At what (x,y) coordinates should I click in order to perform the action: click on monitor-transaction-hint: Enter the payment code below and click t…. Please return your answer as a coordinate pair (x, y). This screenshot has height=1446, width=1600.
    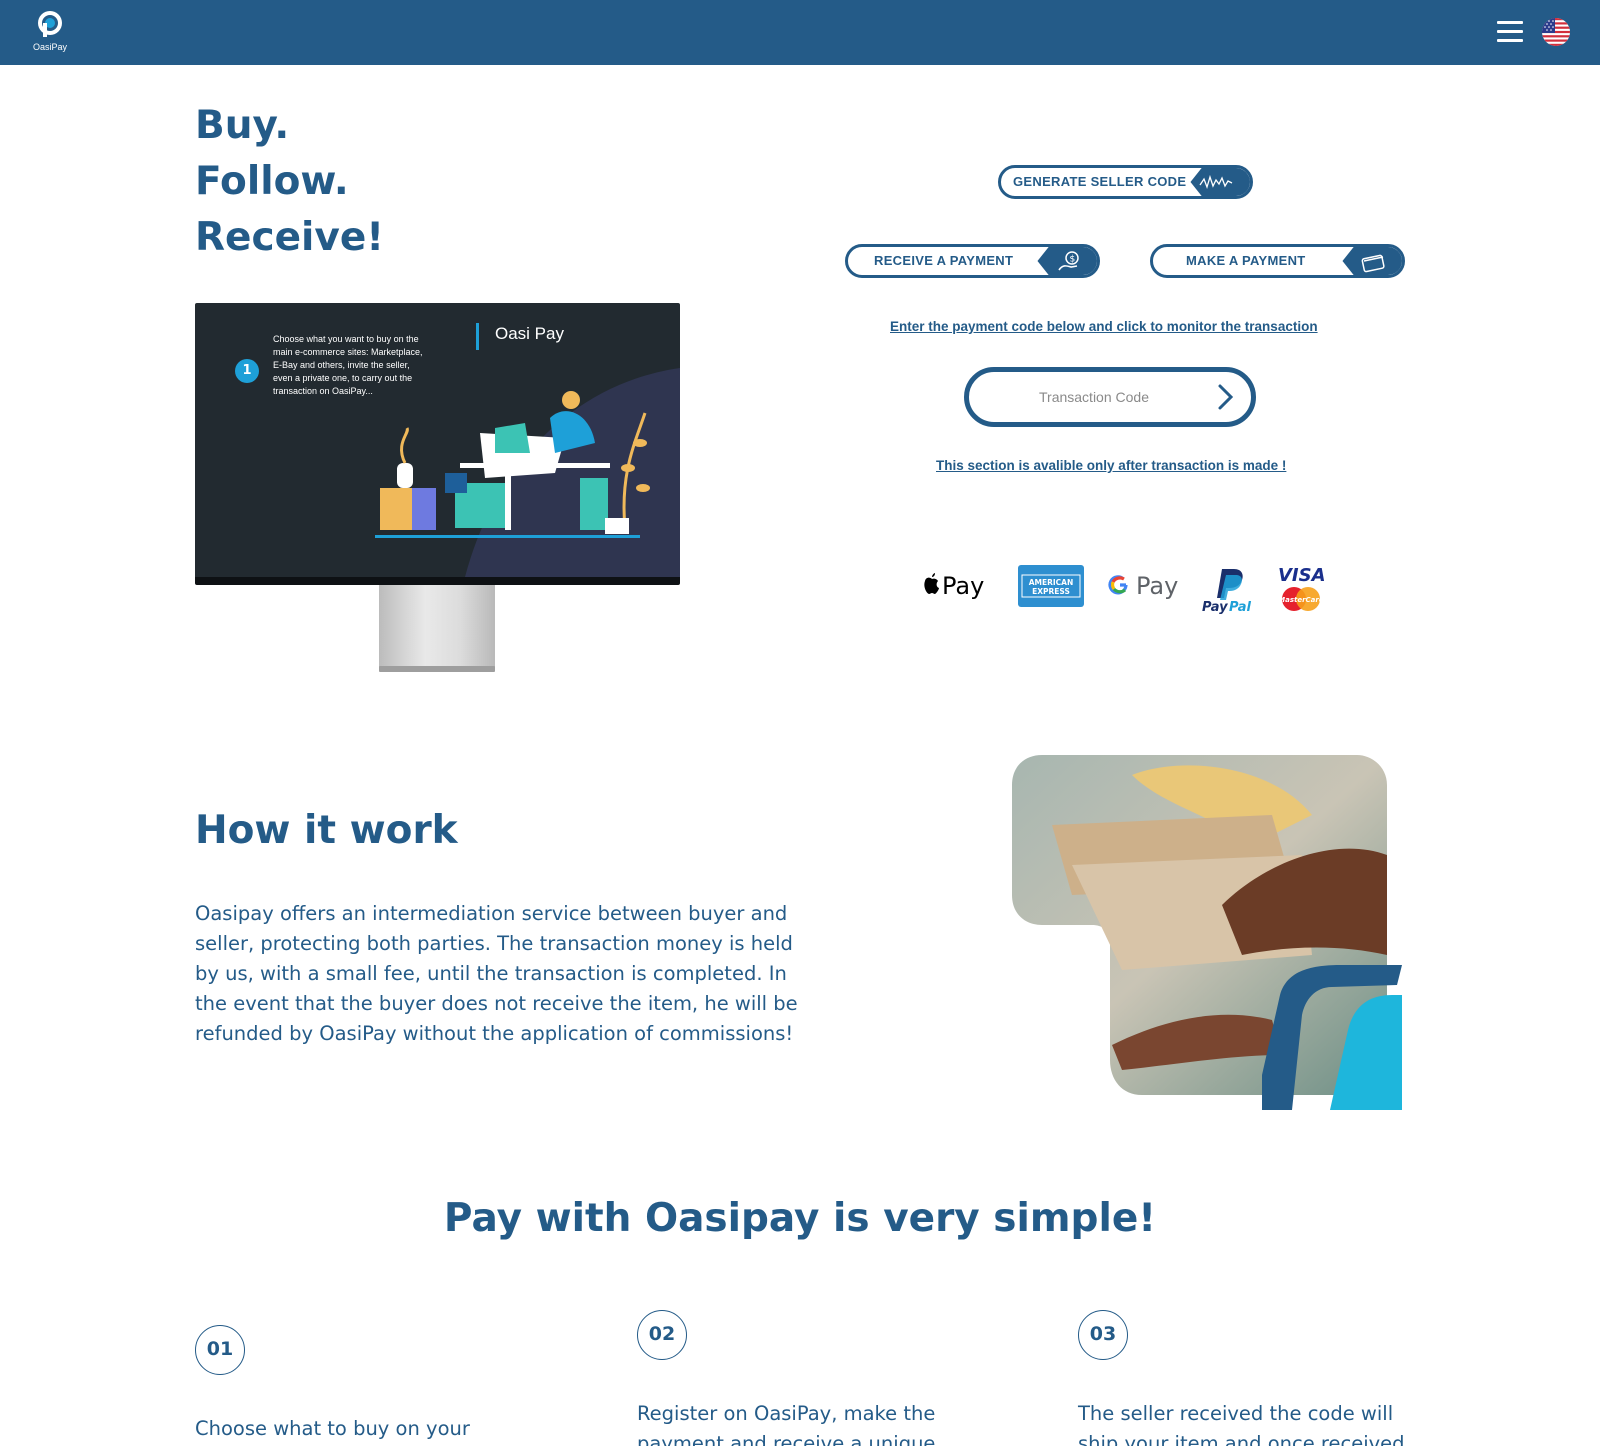
    Looking at the image, I should click on (1104, 326).